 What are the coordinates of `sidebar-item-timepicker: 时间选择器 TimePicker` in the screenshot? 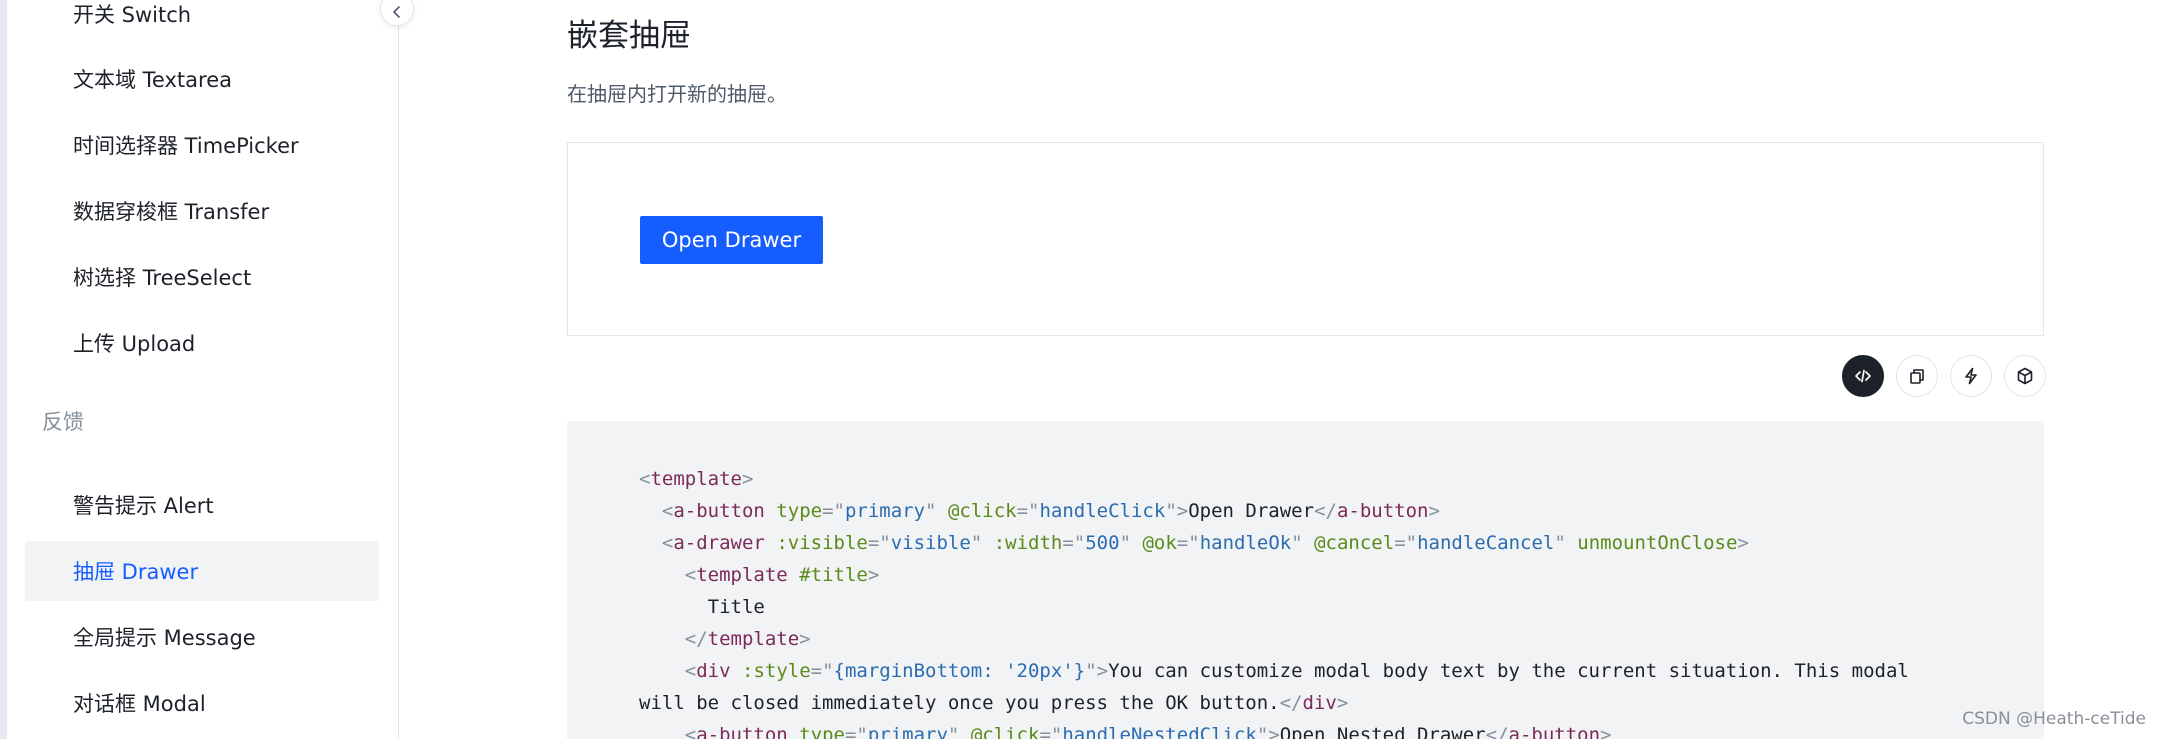 It's located at (202, 145).